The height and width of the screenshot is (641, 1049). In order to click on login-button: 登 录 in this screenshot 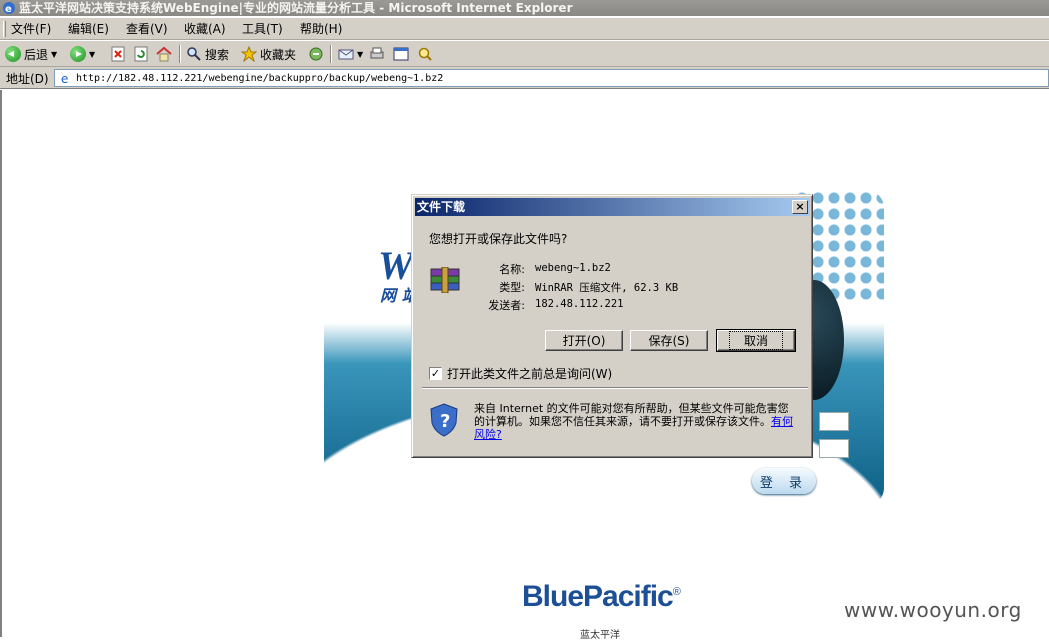, I will do `click(784, 481)`.